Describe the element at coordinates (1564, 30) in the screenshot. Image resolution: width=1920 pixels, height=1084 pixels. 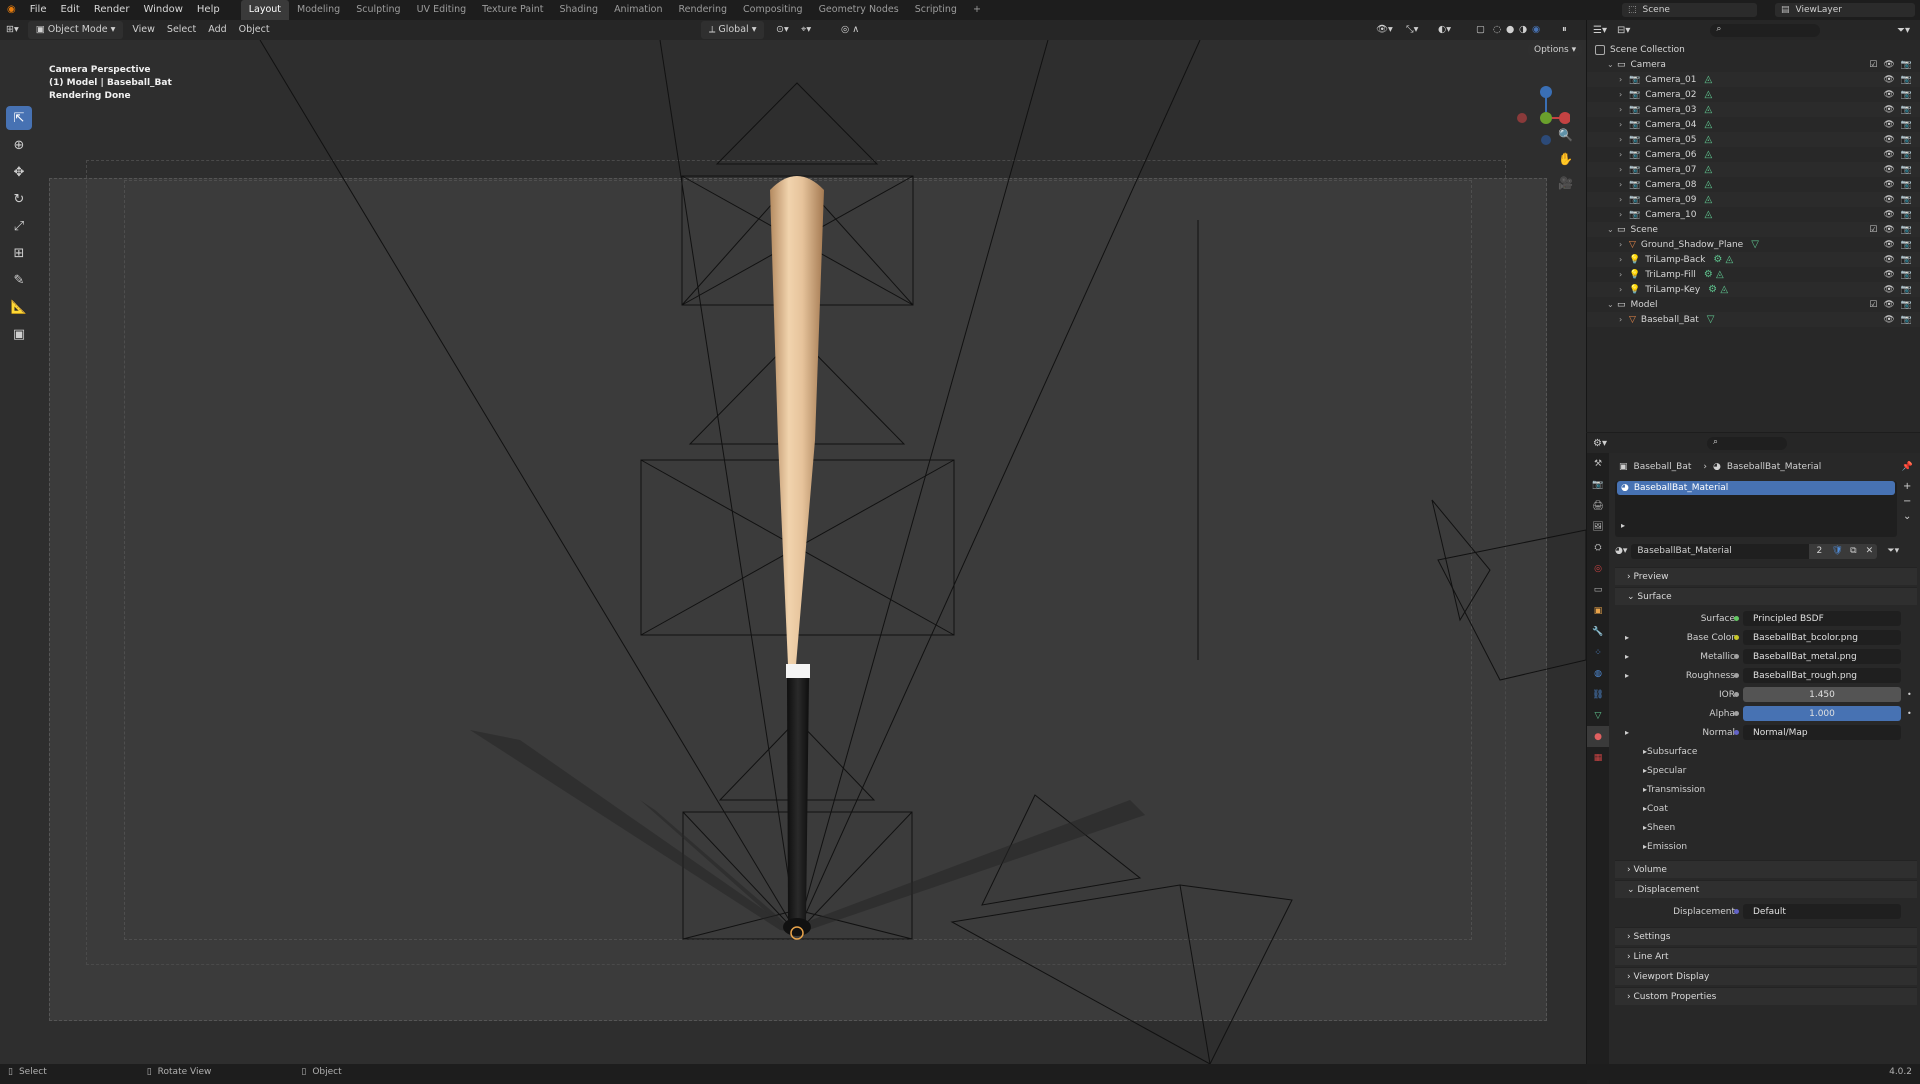
I see `pause-render-icon: ⏸` at that location.